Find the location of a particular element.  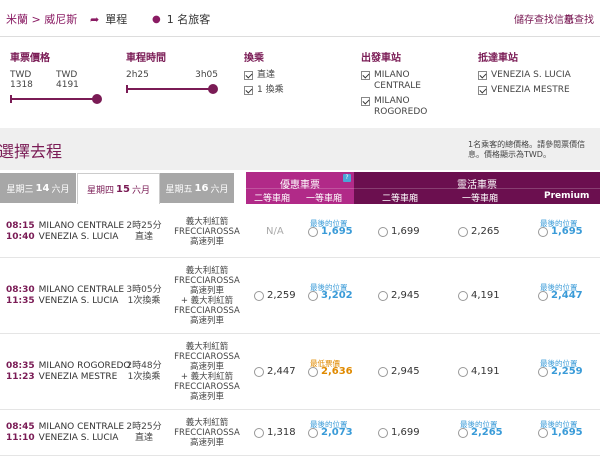

transfers-filter-title: 換乘 is located at coordinates (254, 58).